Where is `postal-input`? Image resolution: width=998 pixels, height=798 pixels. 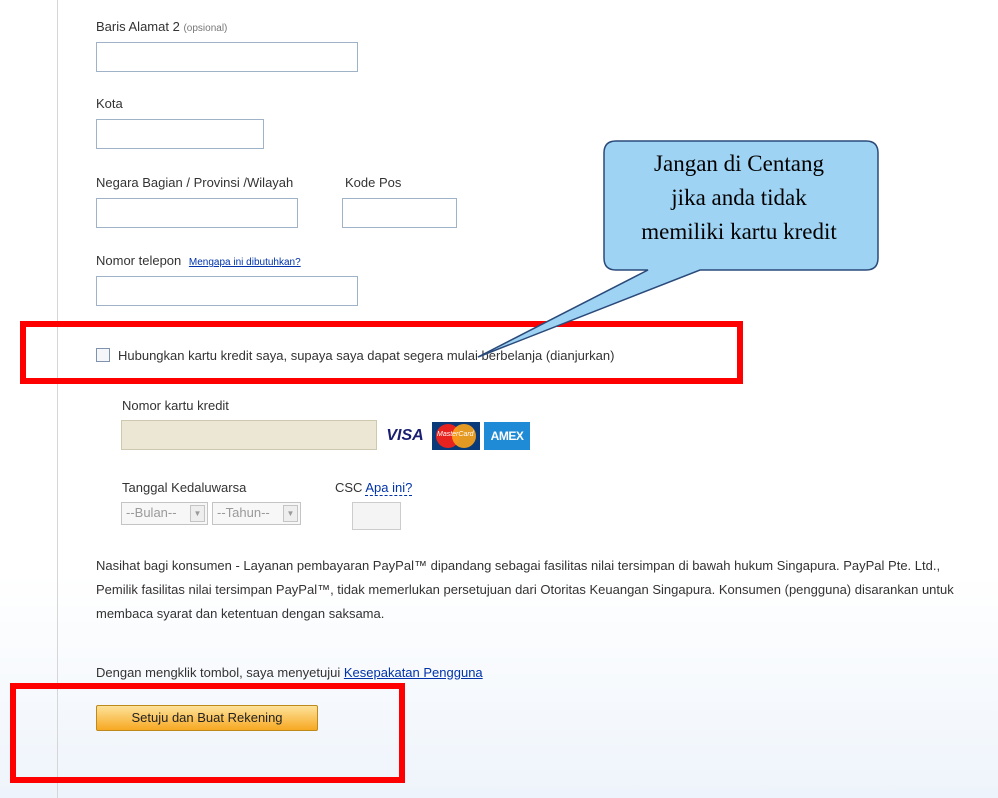 postal-input is located at coordinates (399, 213).